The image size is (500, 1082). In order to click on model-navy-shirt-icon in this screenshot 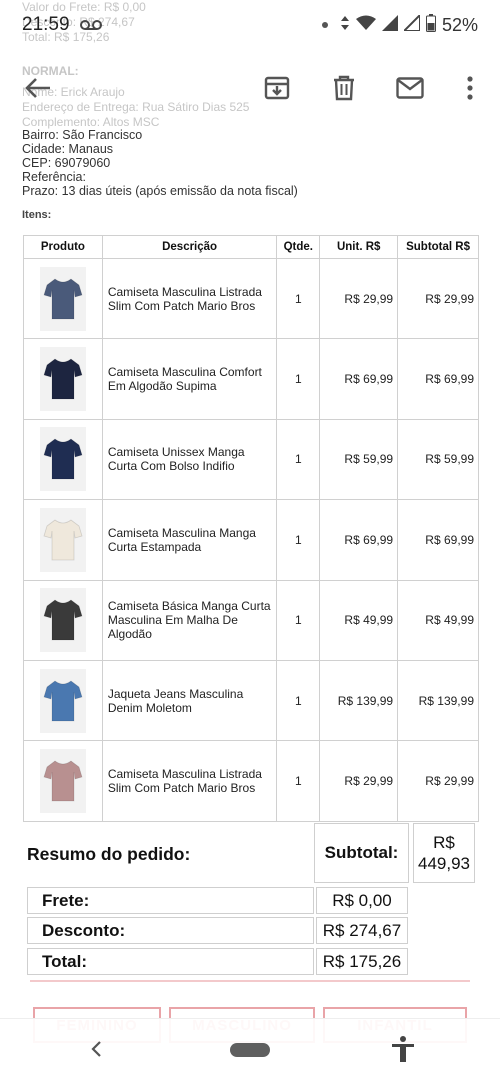, I will do `click(62, 379)`.